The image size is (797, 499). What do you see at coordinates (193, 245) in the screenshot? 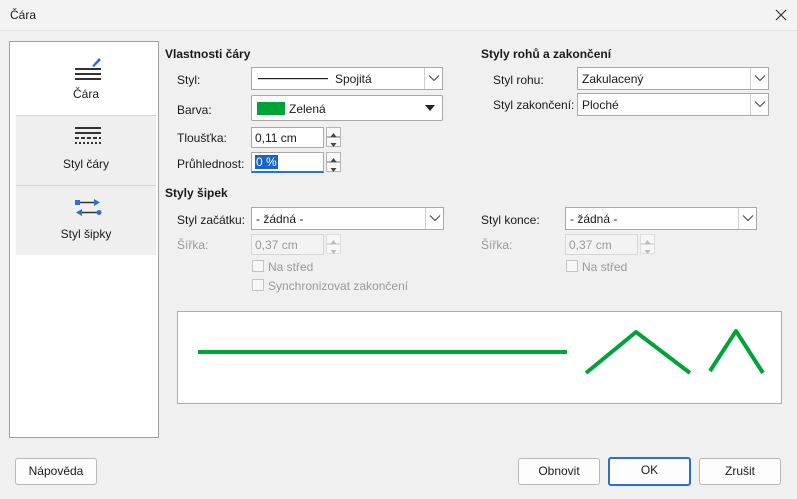
I see `start-width-label: Šířka:` at bounding box center [193, 245].